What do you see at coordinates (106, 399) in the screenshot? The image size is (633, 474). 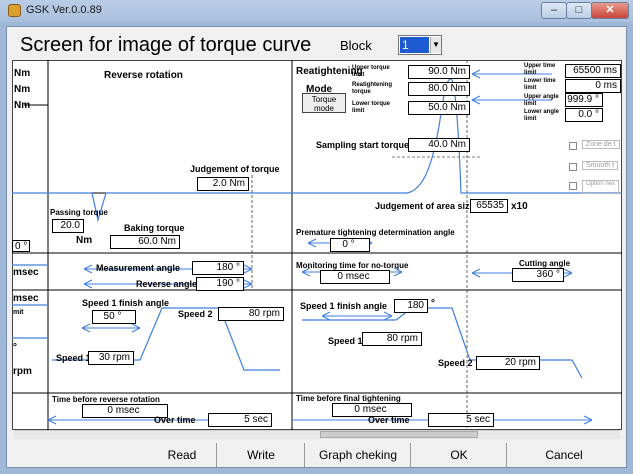 I see `time-before-reverse-label: Time before reverse rotation` at bounding box center [106, 399].